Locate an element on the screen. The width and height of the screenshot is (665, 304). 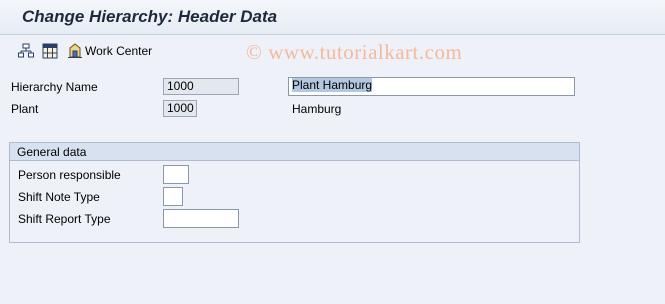
title-bar: Change Hierarchy: Header Data is located at coordinates (332, 17).